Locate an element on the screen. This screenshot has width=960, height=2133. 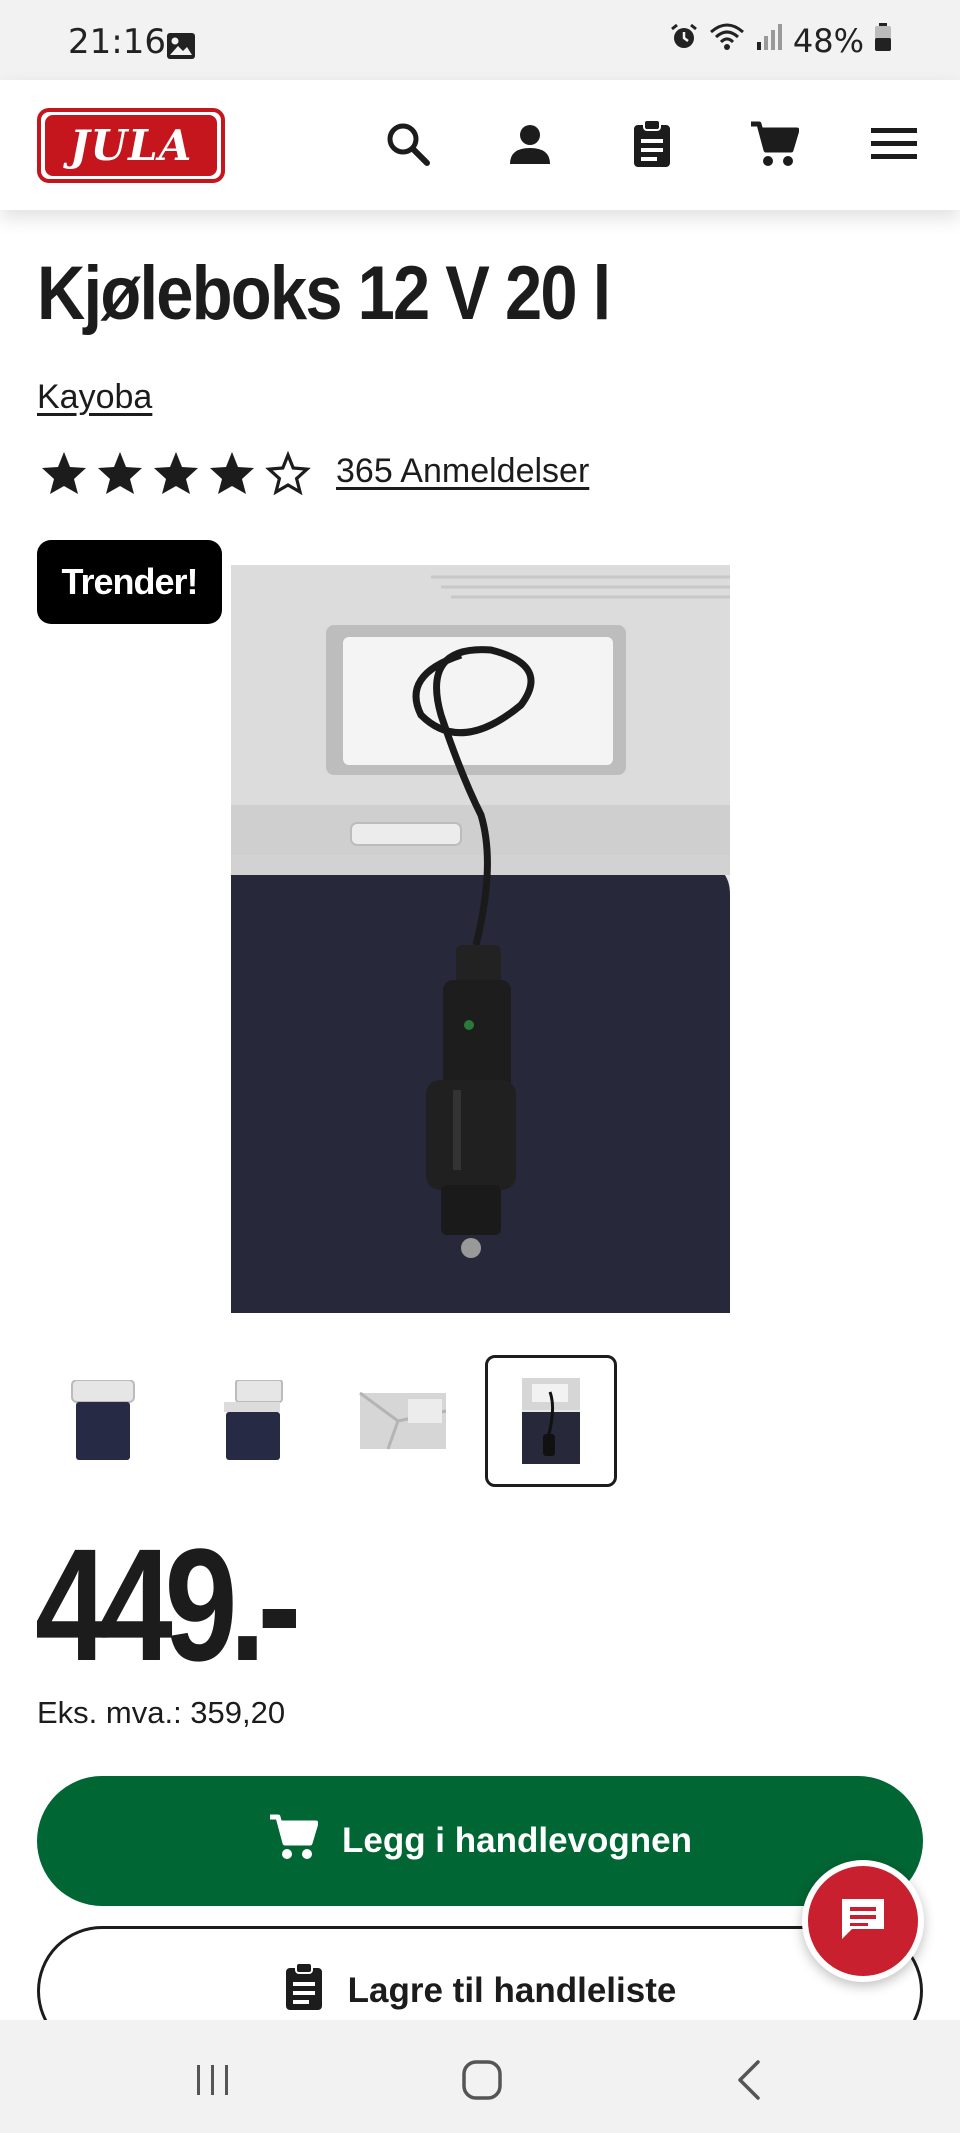
product-title: Kjøleboks 12 V 20 l is located at coordinates (324, 293).